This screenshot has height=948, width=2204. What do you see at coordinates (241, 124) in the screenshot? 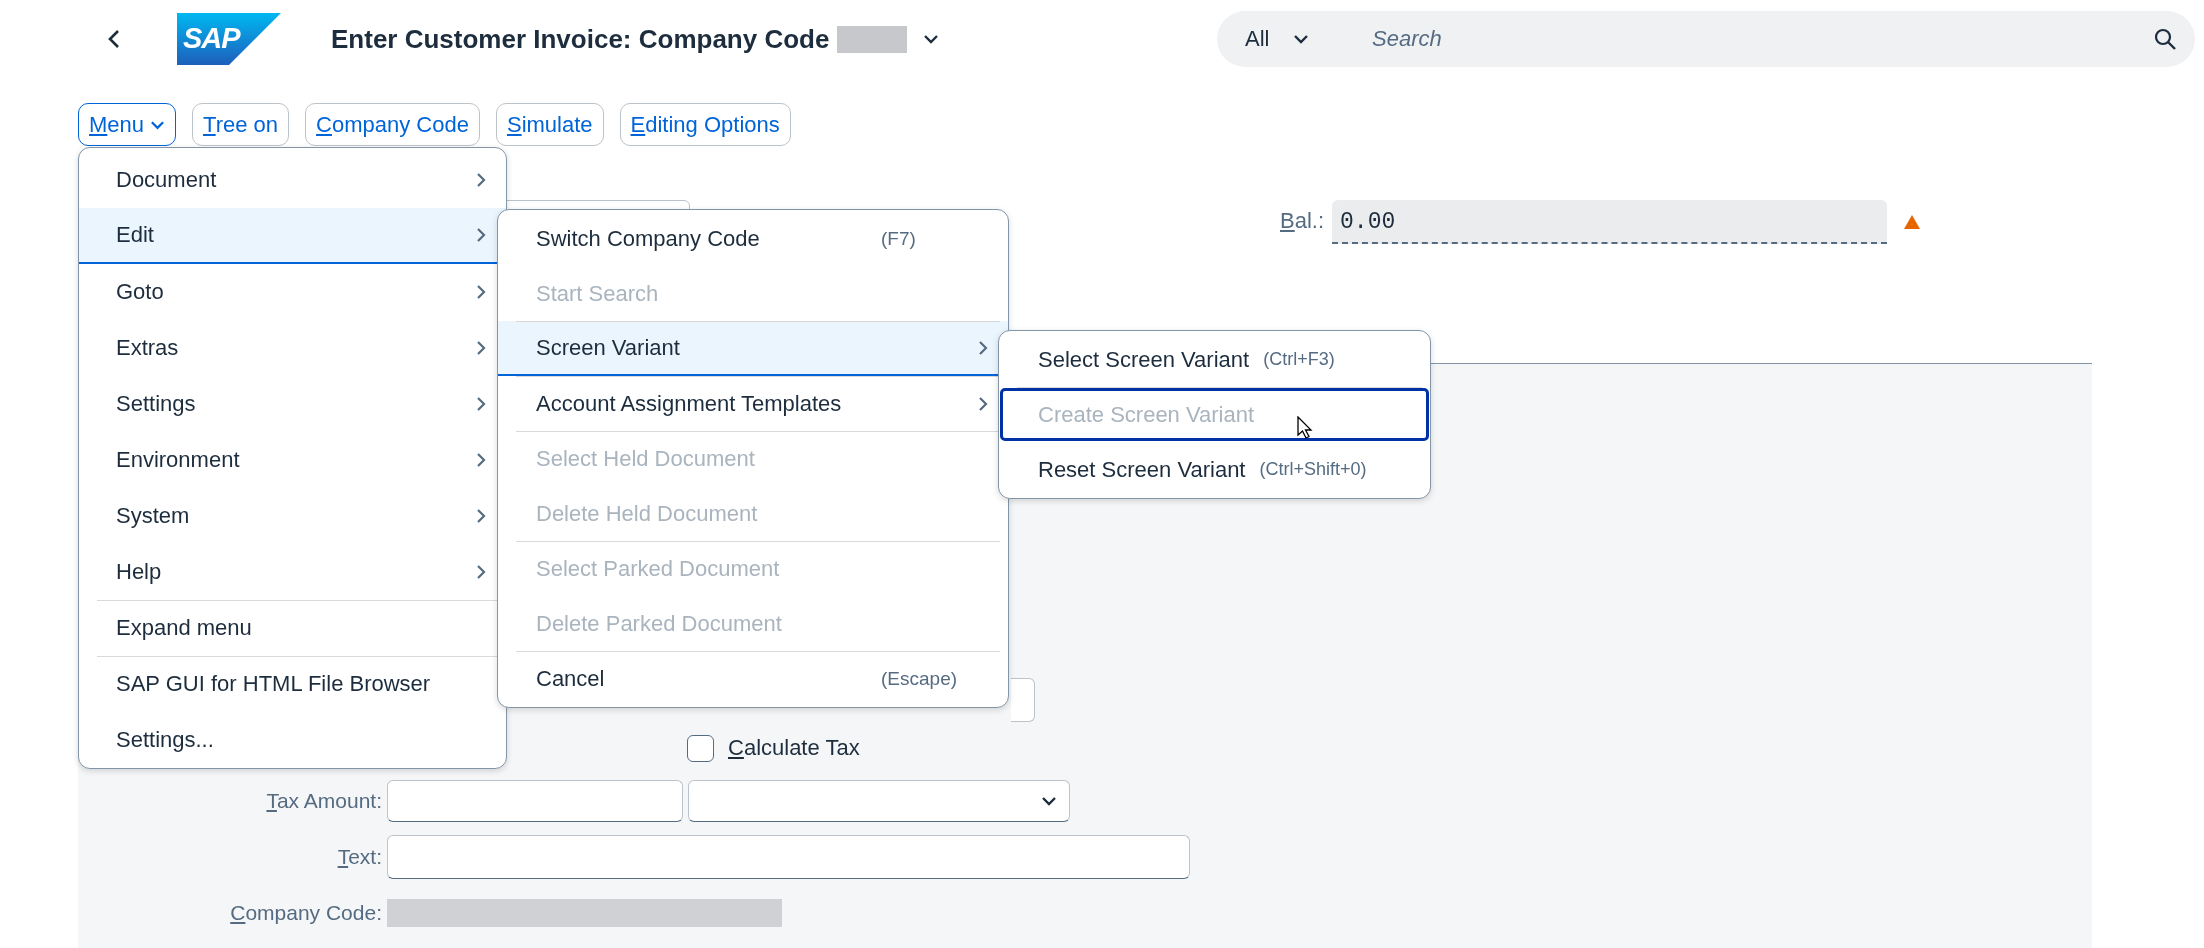
I see `toolbar-button: Tree on` at bounding box center [241, 124].